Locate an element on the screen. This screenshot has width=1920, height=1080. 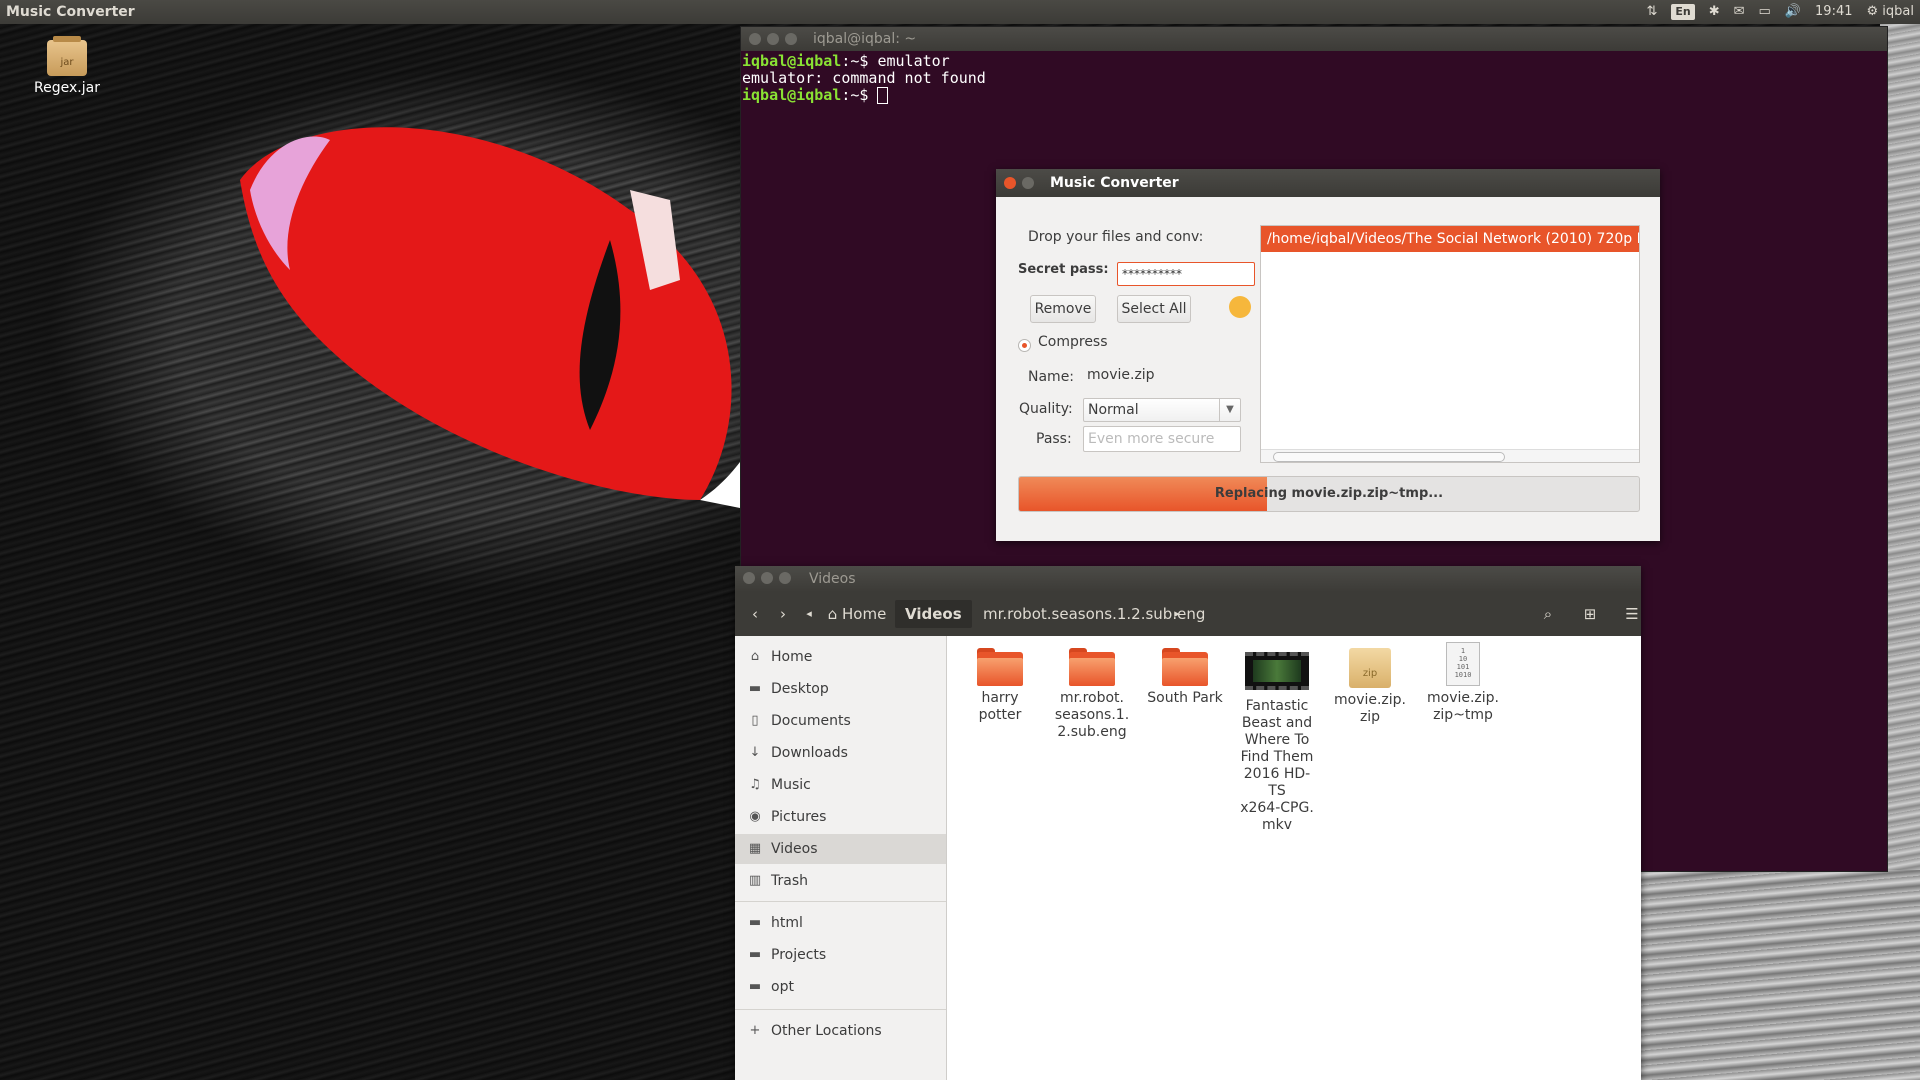
session-menu: ⚙ iqbal is located at coordinates (1891, 12).